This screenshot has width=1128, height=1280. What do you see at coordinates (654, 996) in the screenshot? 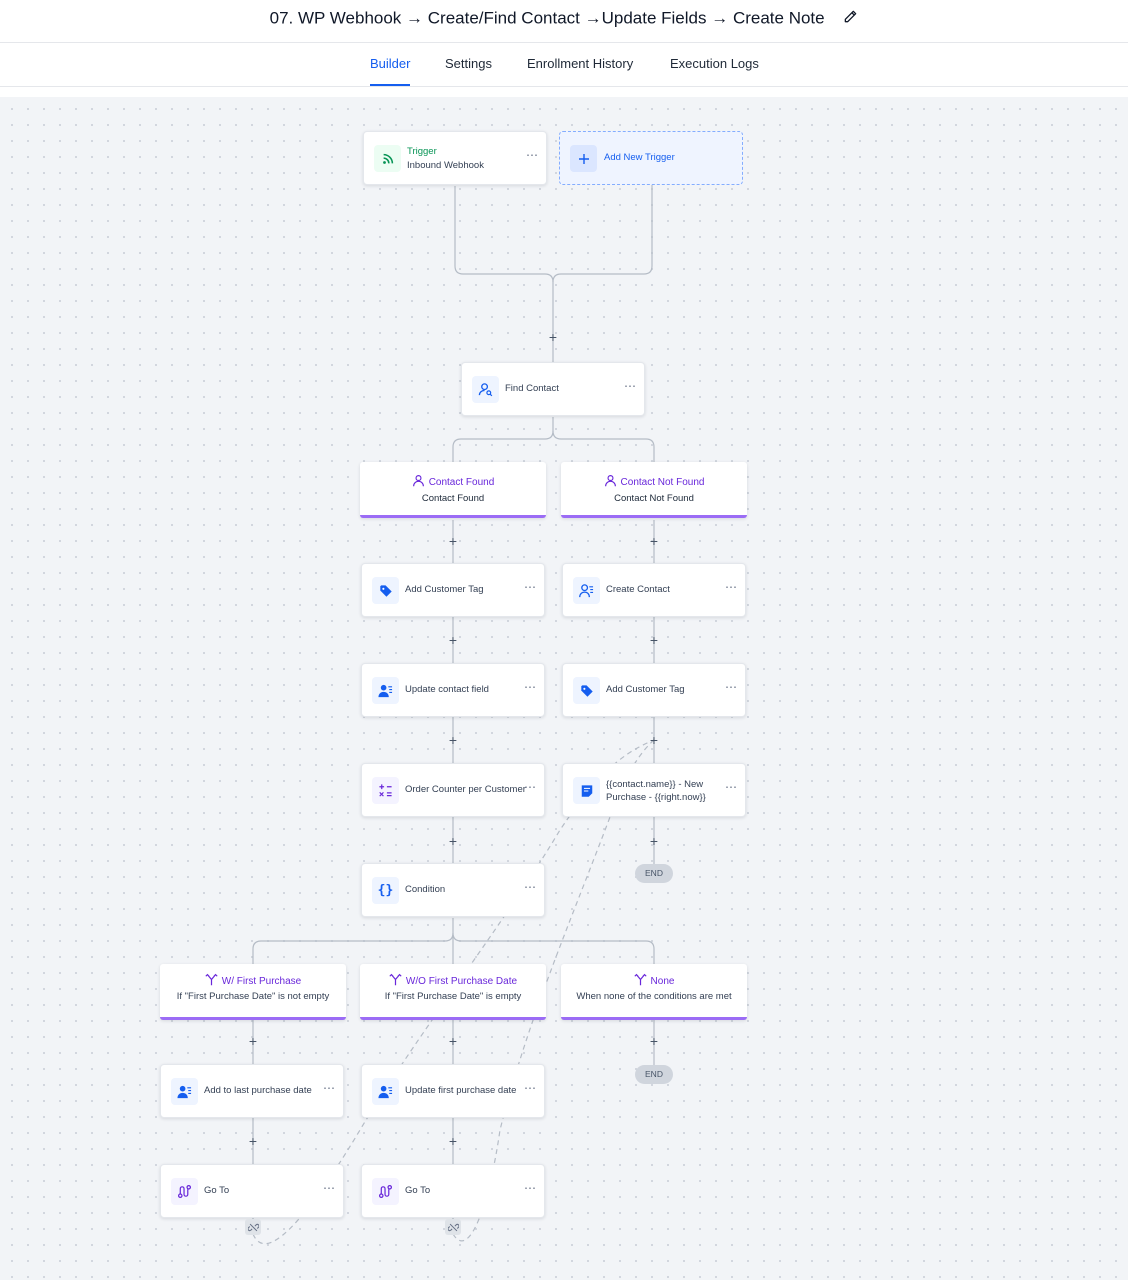
I see `branch-subtitle: When none of the conditions are met` at bounding box center [654, 996].